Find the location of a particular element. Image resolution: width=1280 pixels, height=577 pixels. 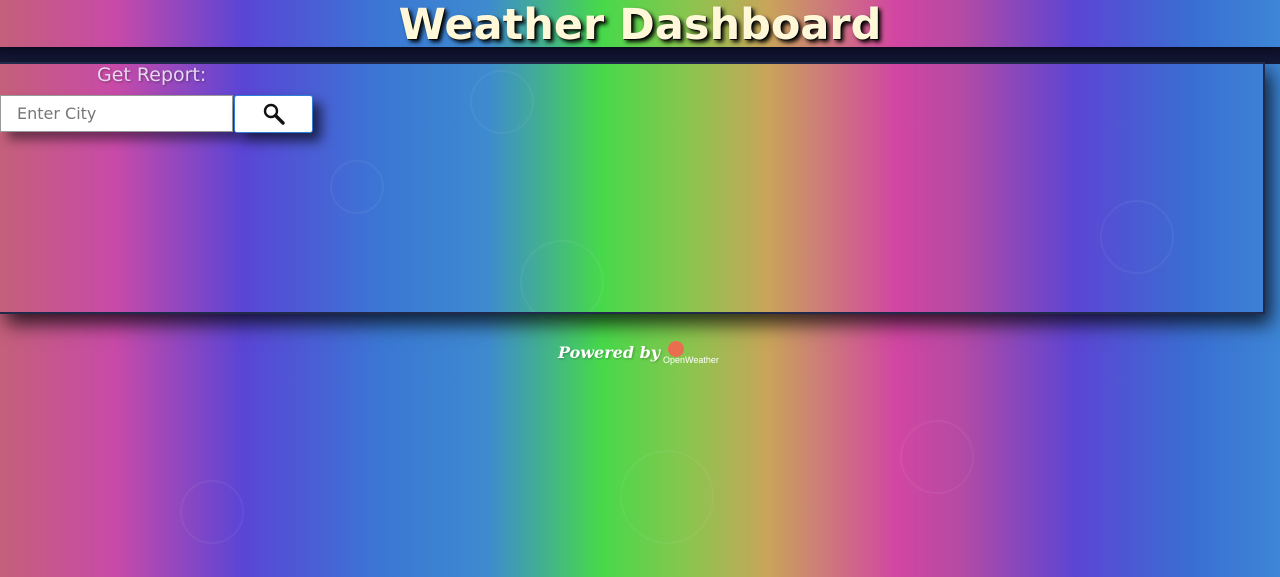

search-icon is located at coordinates (273, 114).